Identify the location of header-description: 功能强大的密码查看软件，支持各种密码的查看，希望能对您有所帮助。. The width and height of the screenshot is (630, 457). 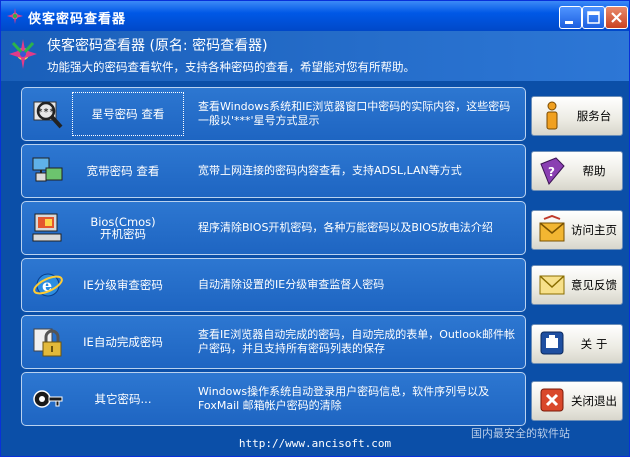
(231, 67).